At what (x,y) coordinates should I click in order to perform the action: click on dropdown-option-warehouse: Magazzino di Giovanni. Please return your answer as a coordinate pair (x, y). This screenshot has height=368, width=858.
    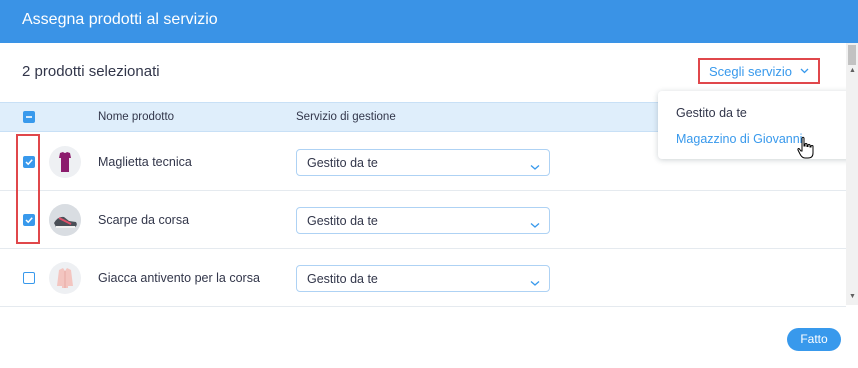
    Looking at the image, I should click on (739, 139).